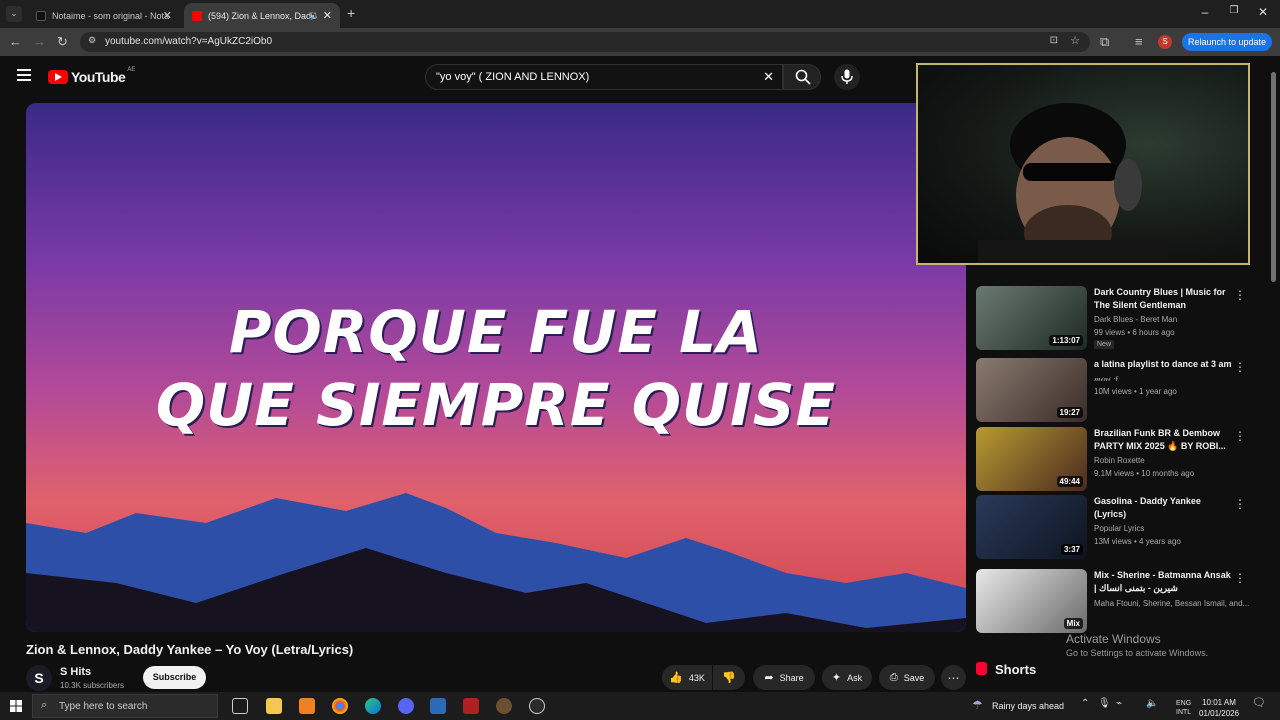 Image resolution: width=1280 pixels, height=720 pixels. I want to click on card-meta: 13M views • 4 years ago, so click(1137, 541).